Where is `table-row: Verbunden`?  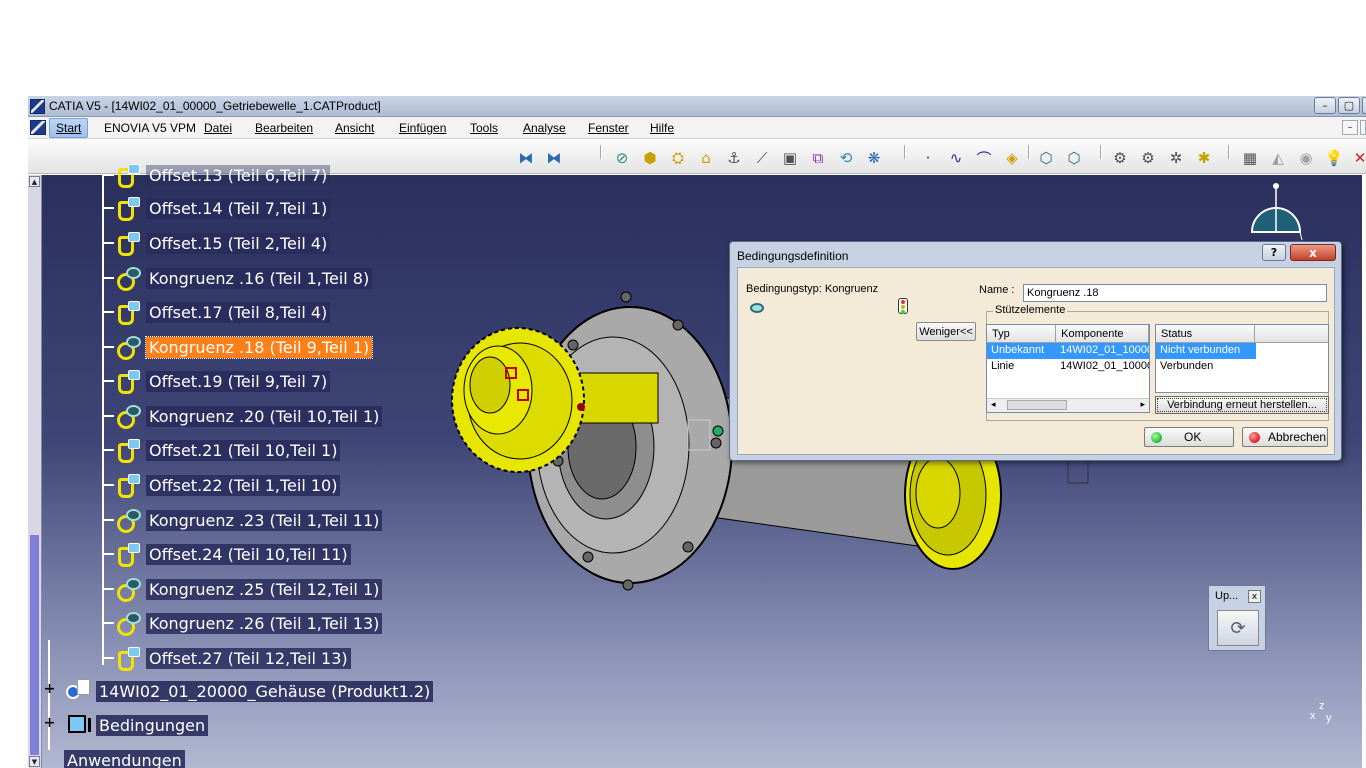 table-row: Verbunden is located at coordinates (1242, 367).